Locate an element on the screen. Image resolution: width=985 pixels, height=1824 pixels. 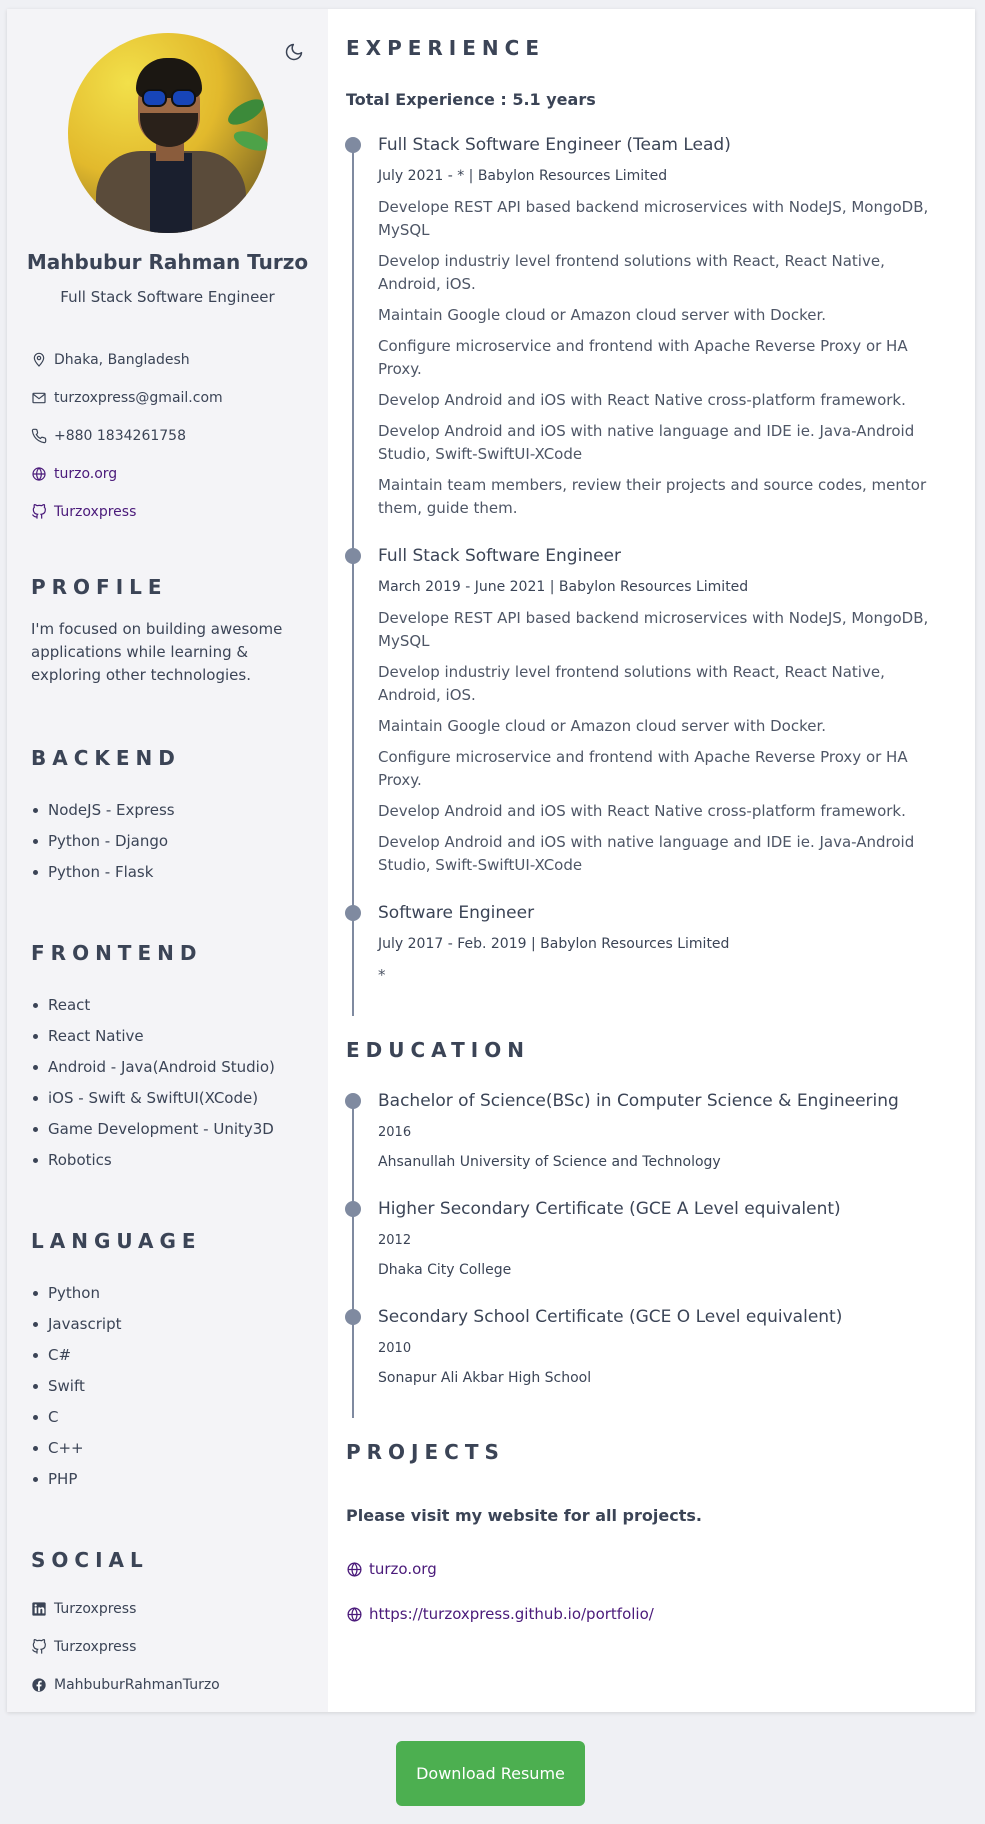
total-experience: Total Experience : 5.1 years is located at coordinates (471, 99).